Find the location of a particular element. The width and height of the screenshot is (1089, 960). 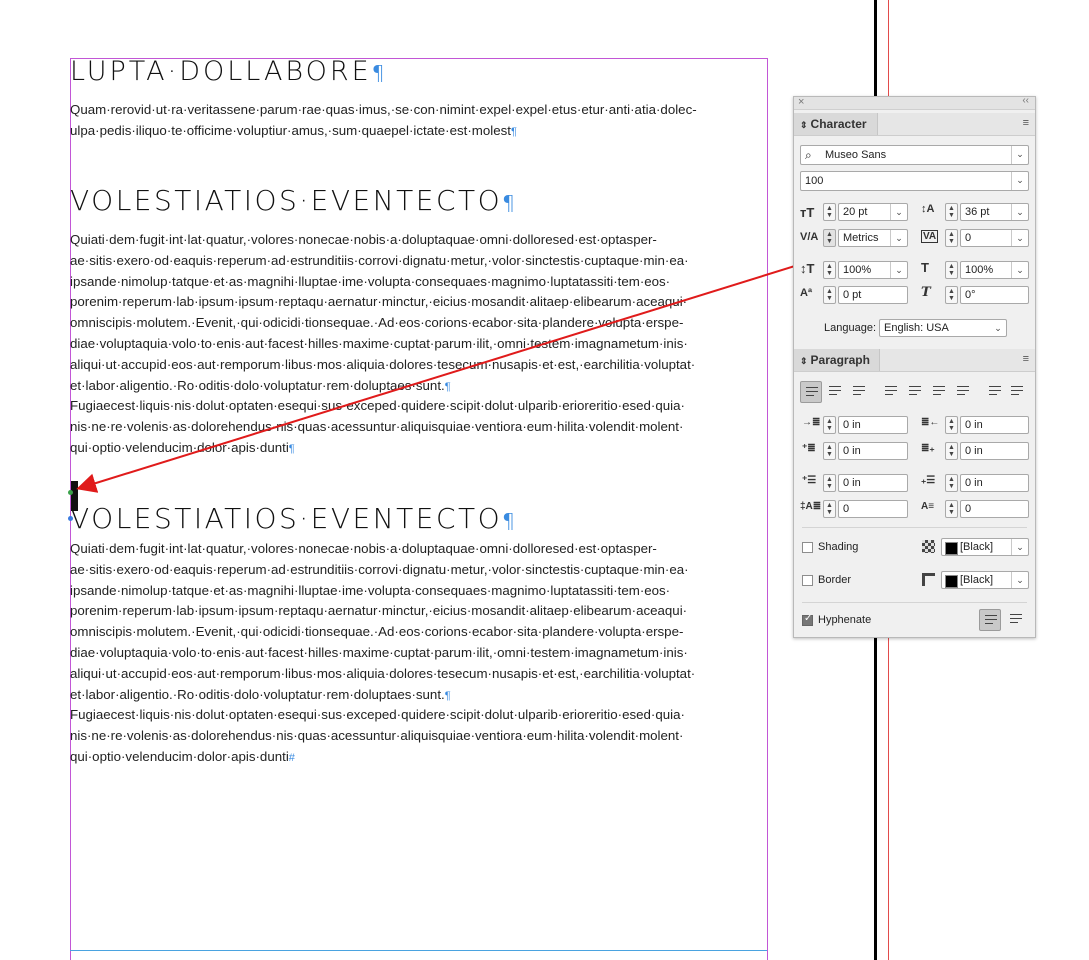

last-line-indent-input: 0 in is located at coordinates (994, 451).